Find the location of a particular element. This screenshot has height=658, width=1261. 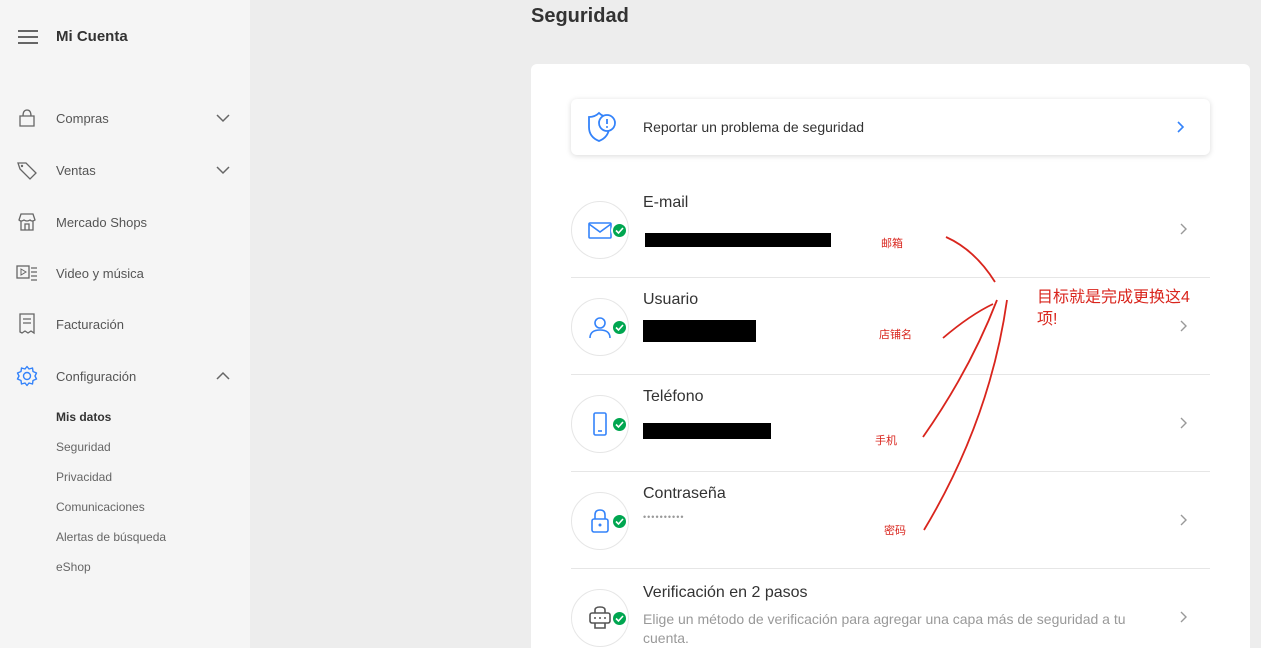

sidebar-item-label: Configuración is located at coordinates (96, 376).